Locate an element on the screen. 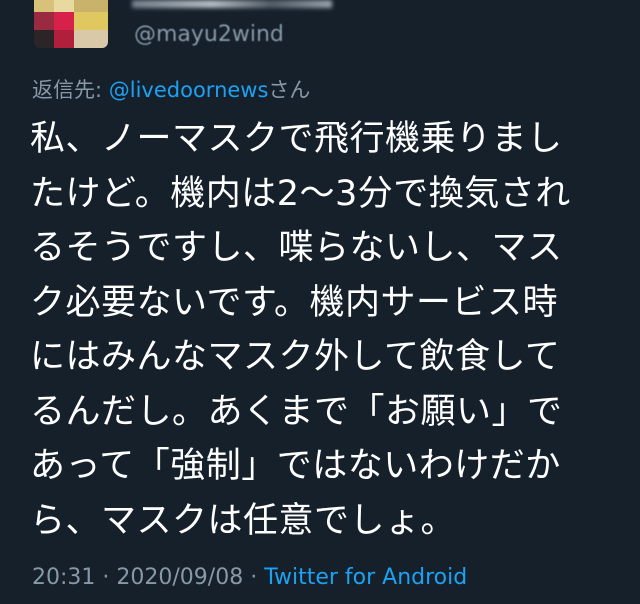  avatar is located at coordinates (71, 24).